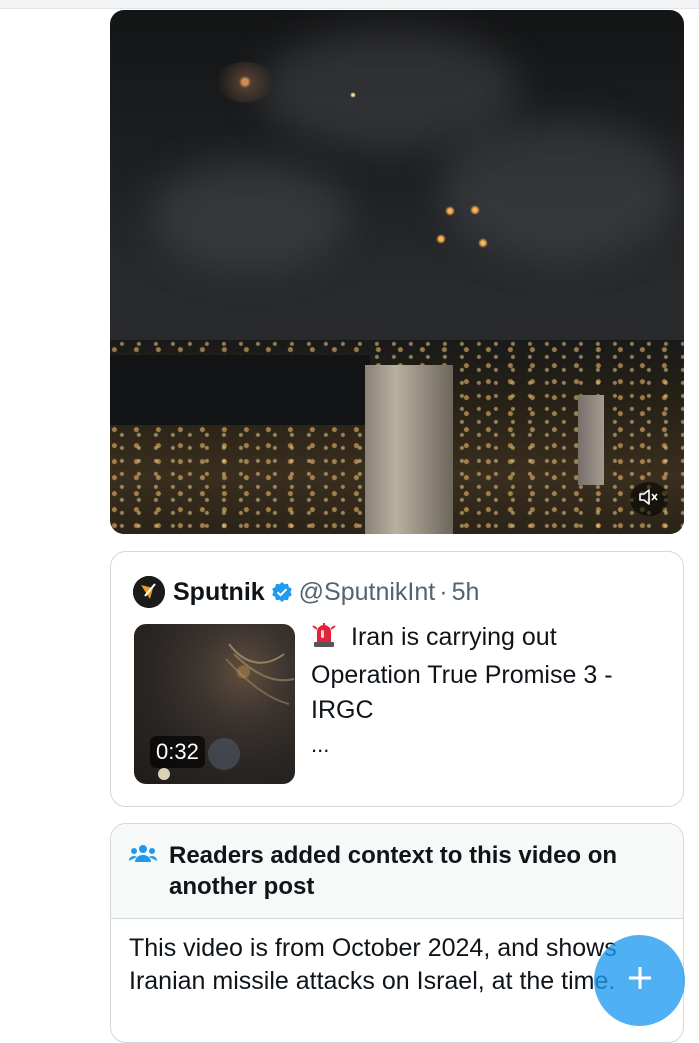  Describe the element at coordinates (466, 592) in the screenshot. I see `quoted-tweet-time: 5h` at that location.